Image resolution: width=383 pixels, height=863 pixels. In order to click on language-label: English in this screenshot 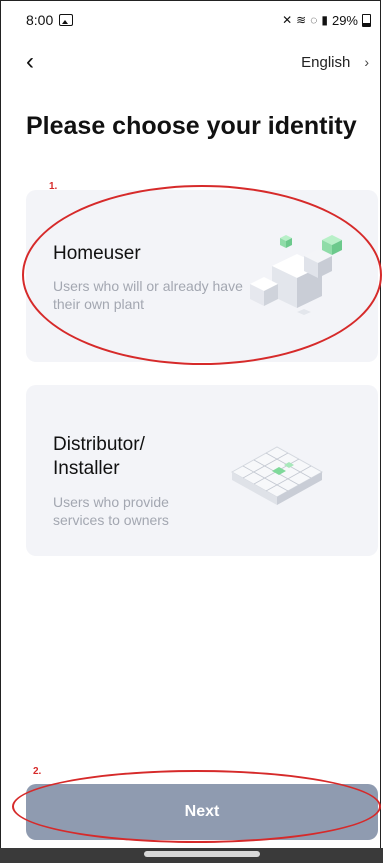, I will do `click(326, 62)`.